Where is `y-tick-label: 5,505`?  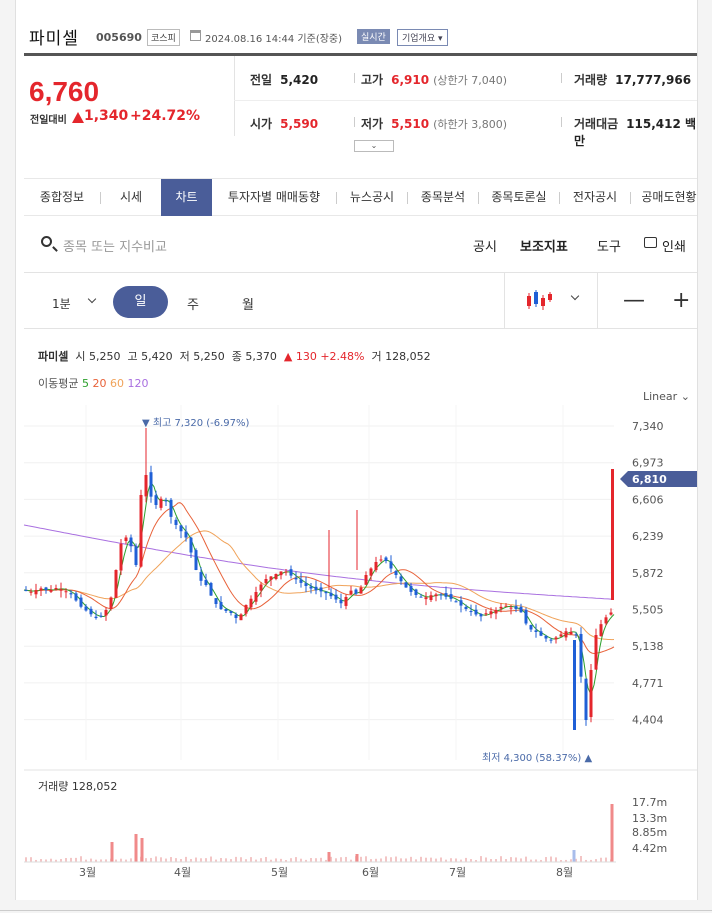 y-tick-label: 5,505 is located at coordinates (648, 610).